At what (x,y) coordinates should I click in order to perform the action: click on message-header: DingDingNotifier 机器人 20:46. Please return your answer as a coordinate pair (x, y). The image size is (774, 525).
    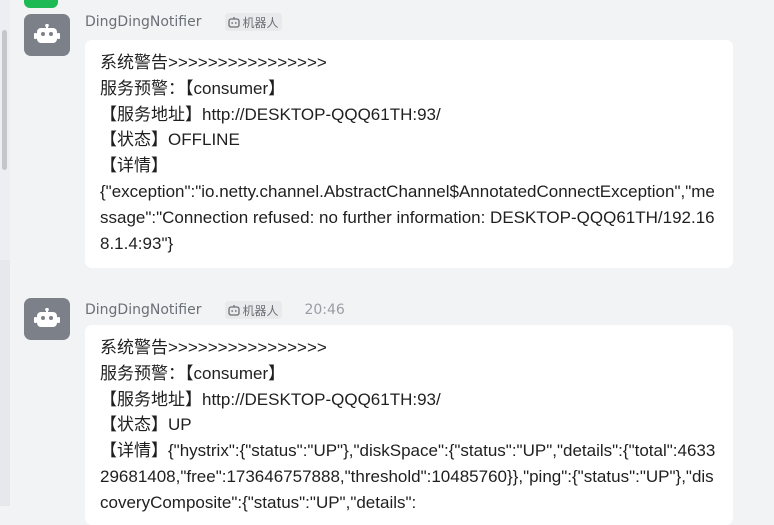
    Looking at the image, I should click on (215, 310).